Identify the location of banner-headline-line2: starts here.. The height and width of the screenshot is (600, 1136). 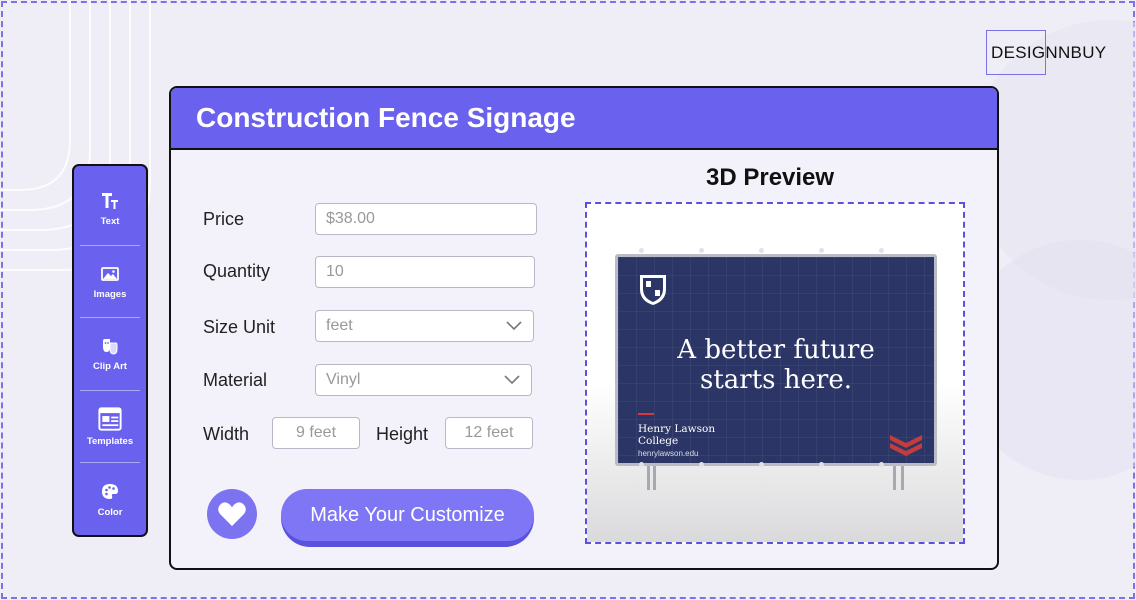
(776, 380).